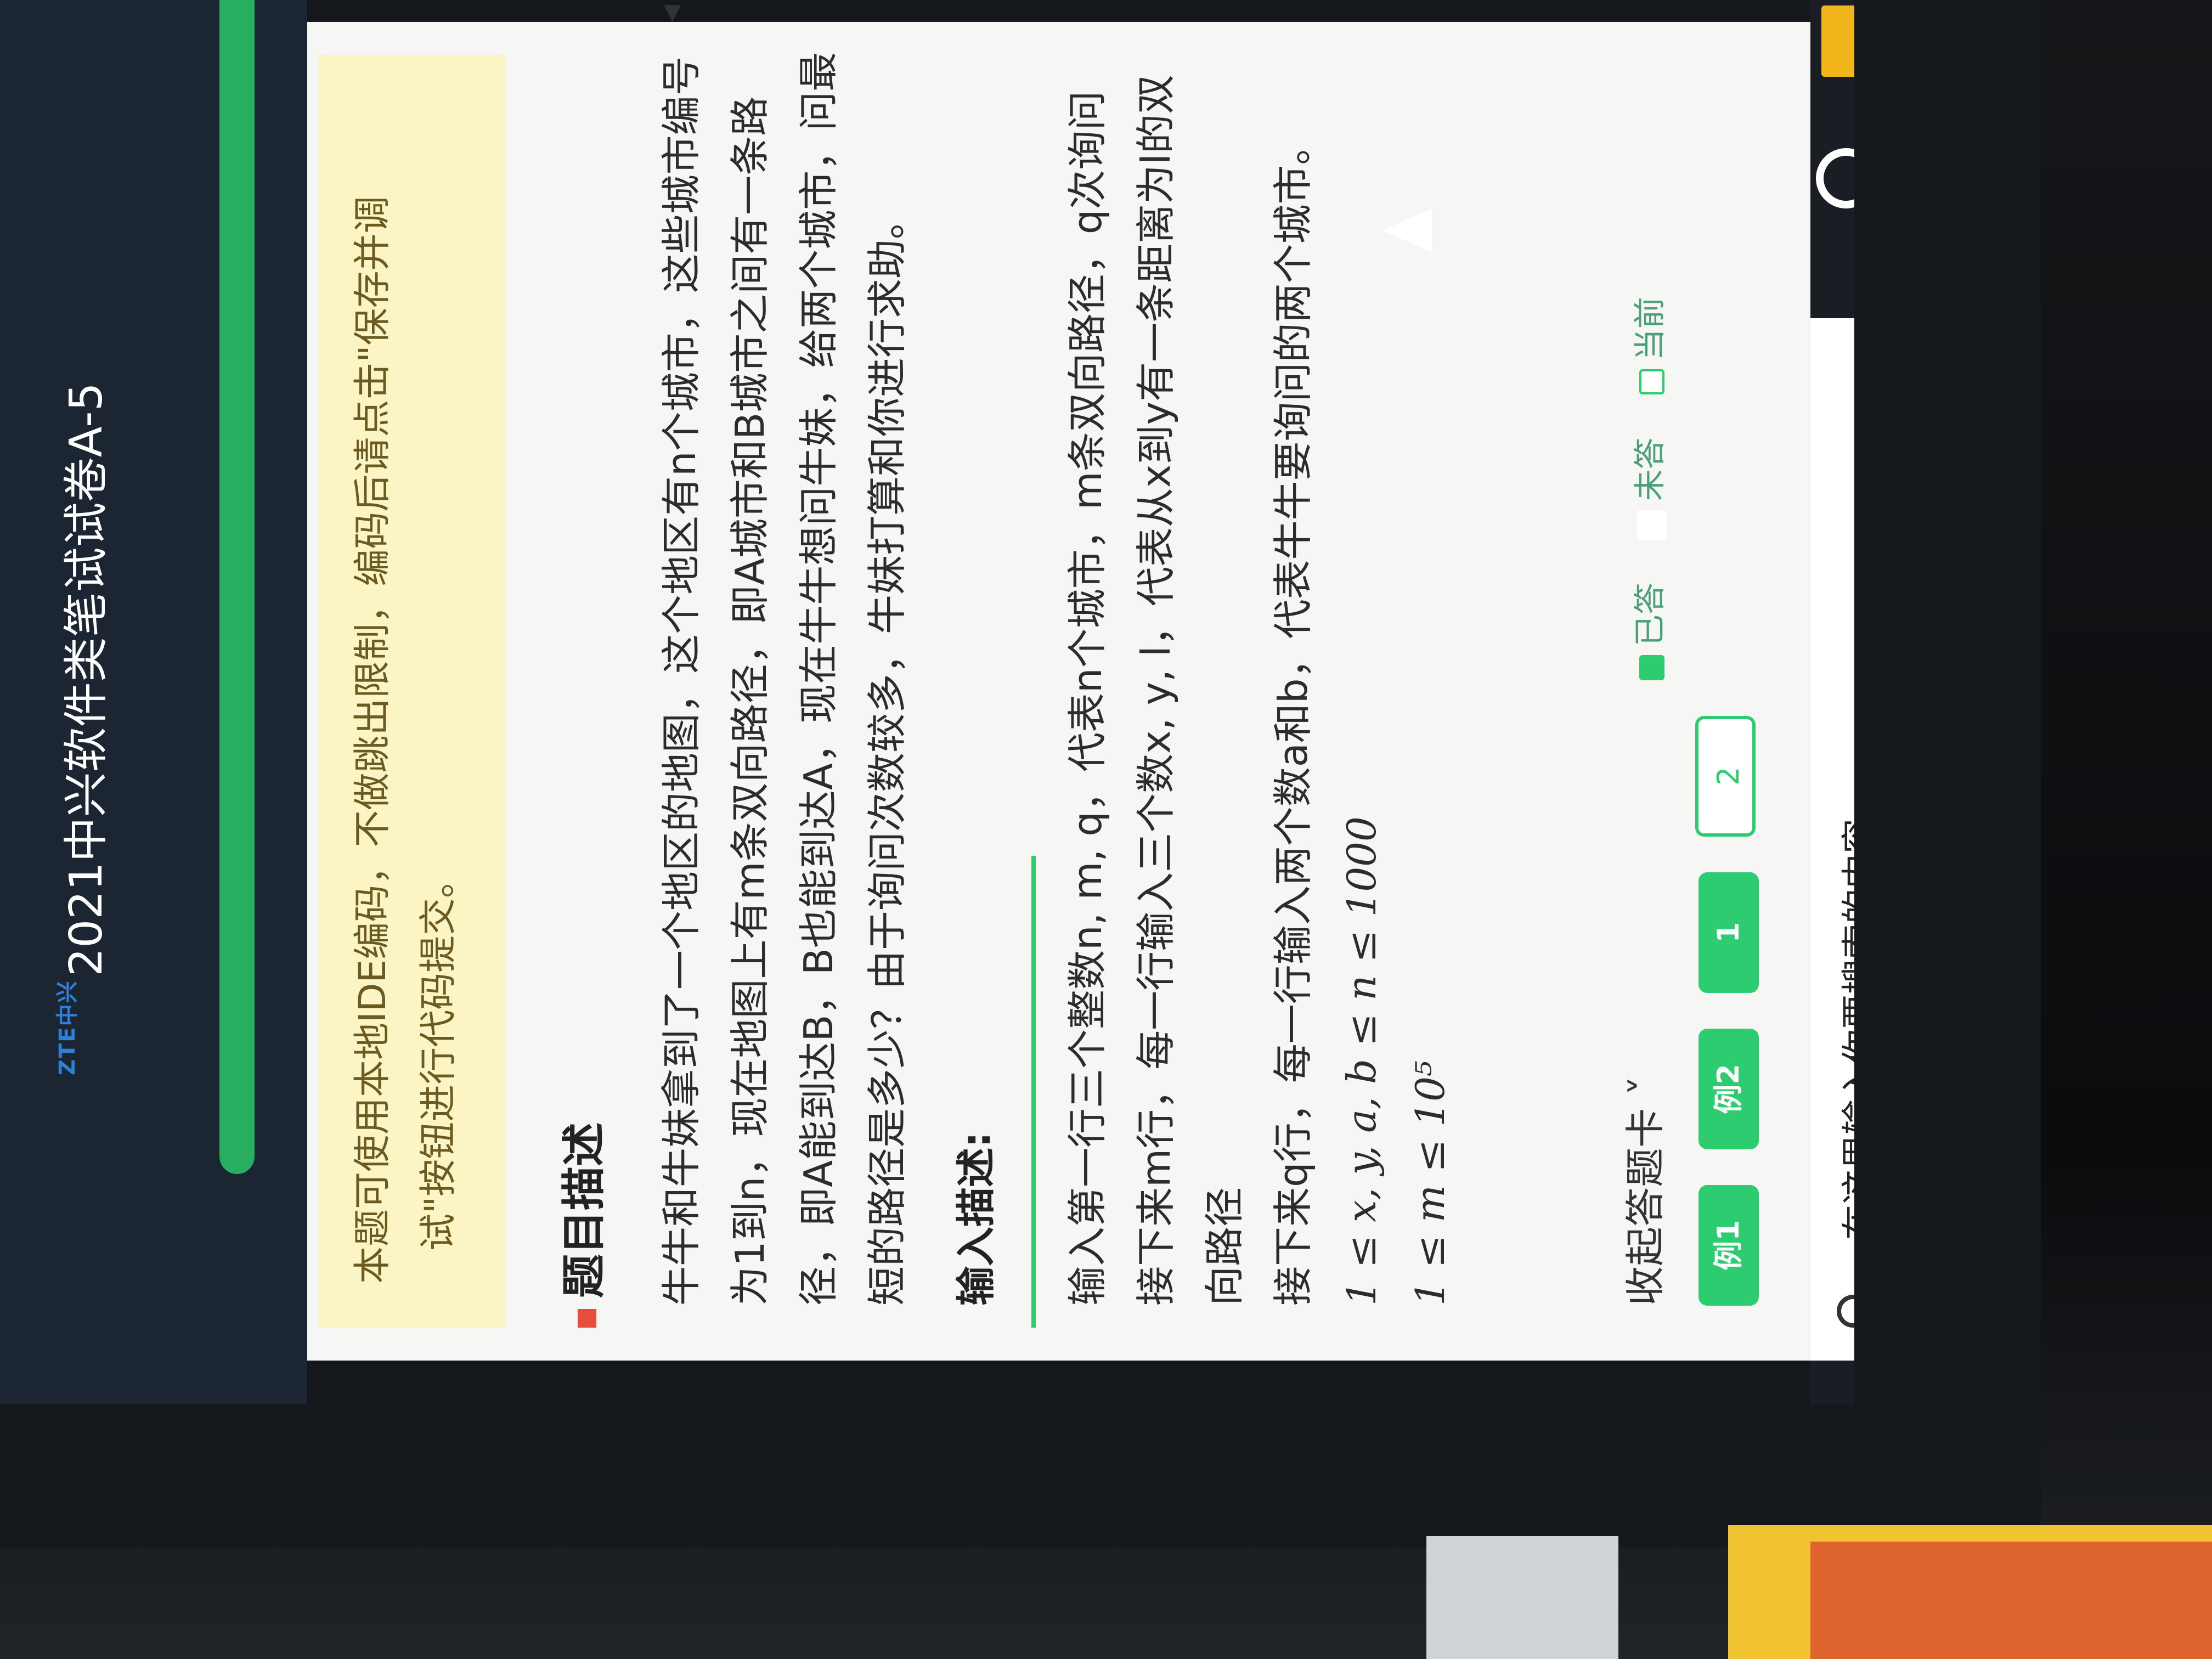 Image resolution: width=2212 pixels, height=1659 pixels. Describe the element at coordinates (1087, 699) in the screenshot. I see `input-line-1: 输入第一行三个整数n, m, q，代表n个城市，m条双向路径，q次询问` at that location.